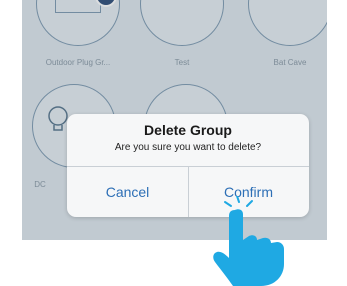  What do you see at coordinates (188, 130) in the screenshot?
I see `dialog-title: Delete Group` at bounding box center [188, 130].